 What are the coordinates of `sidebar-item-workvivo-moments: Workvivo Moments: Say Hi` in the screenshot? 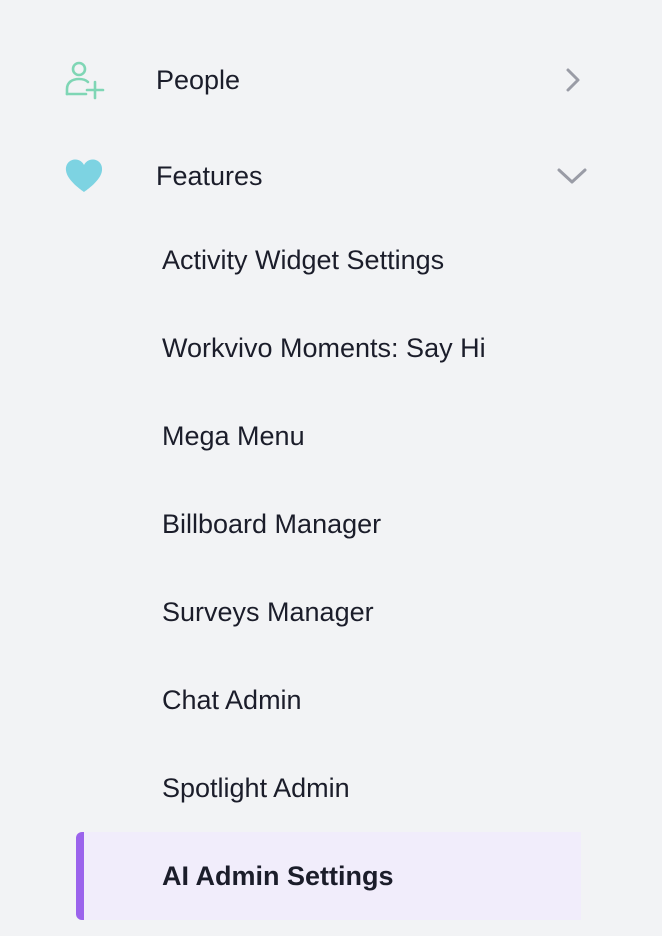 It's located at (331, 348).